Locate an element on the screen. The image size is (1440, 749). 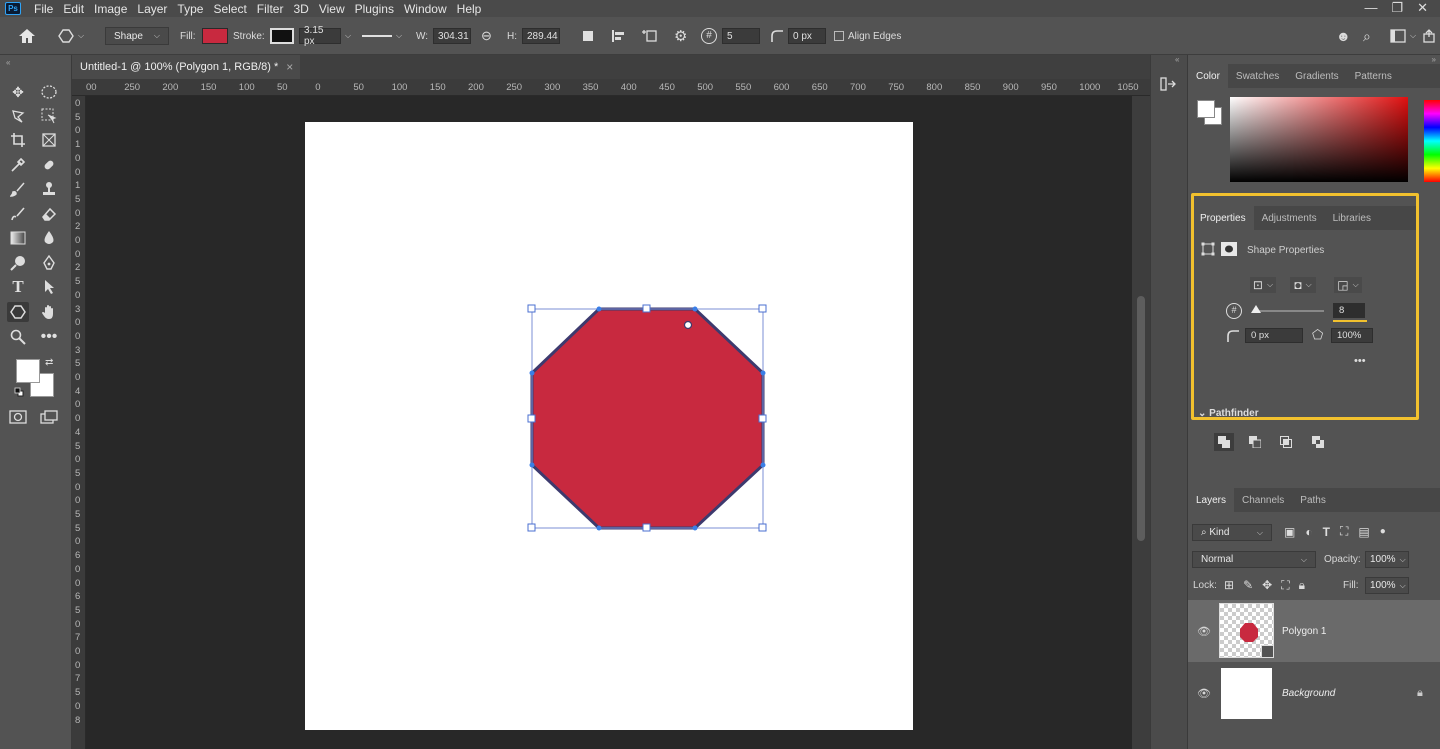
default-colors-icon is located at coordinates (19, 392).